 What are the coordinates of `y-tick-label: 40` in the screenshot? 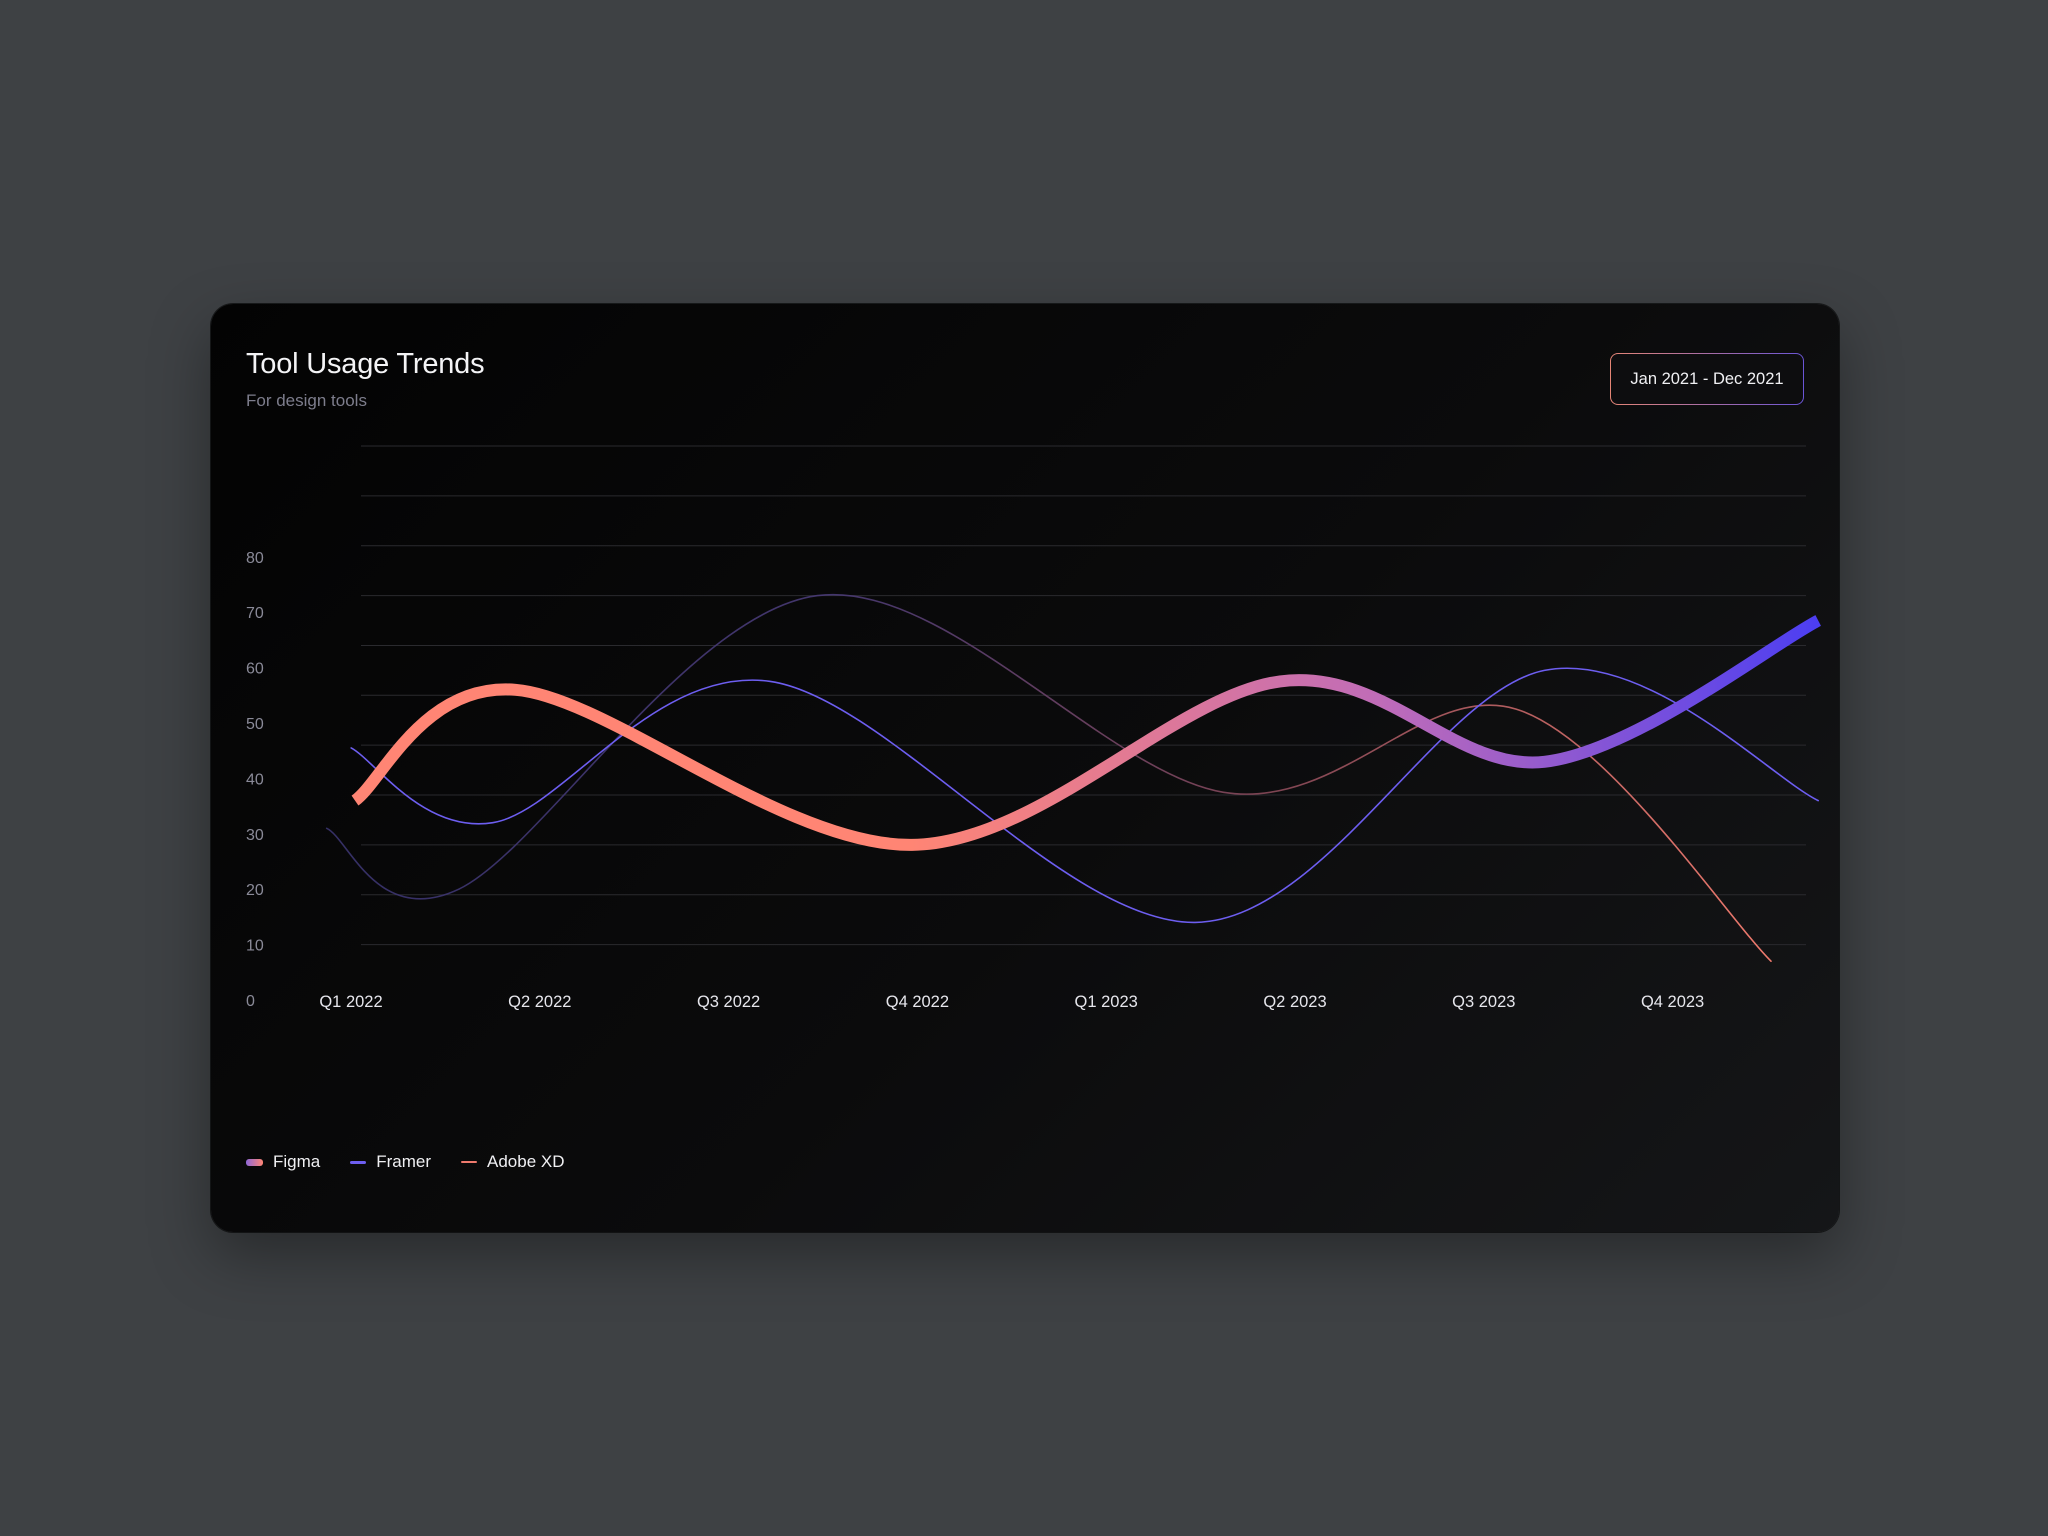 It's located at (255, 779).